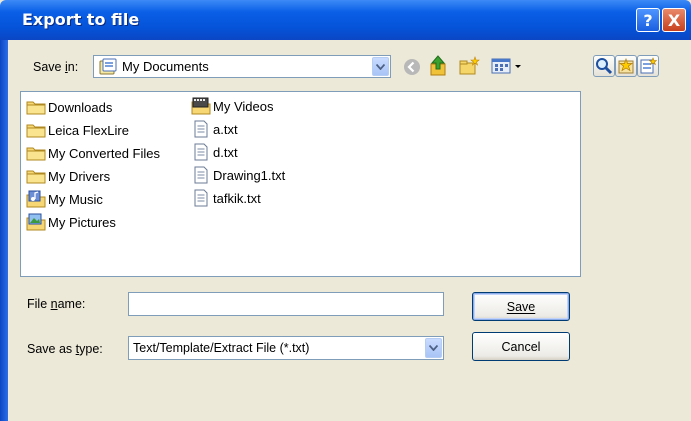 The image size is (691, 421). I want to click on list-item: My Videos, so click(232, 106).